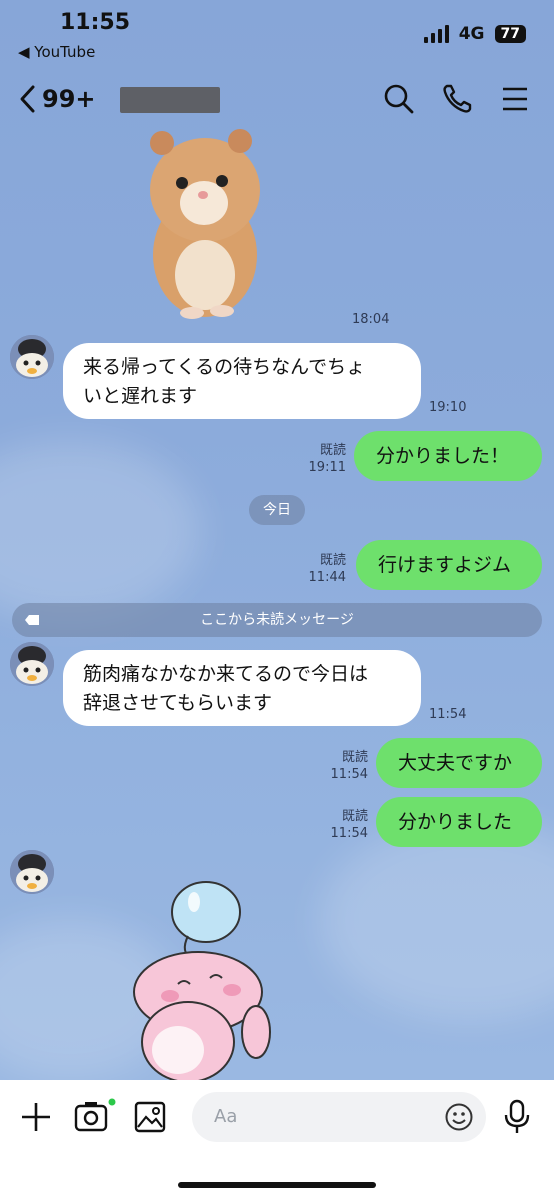  What do you see at coordinates (448, 407) in the screenshot?
I see `message-time: 19:10` at bounding box center [448, 407].